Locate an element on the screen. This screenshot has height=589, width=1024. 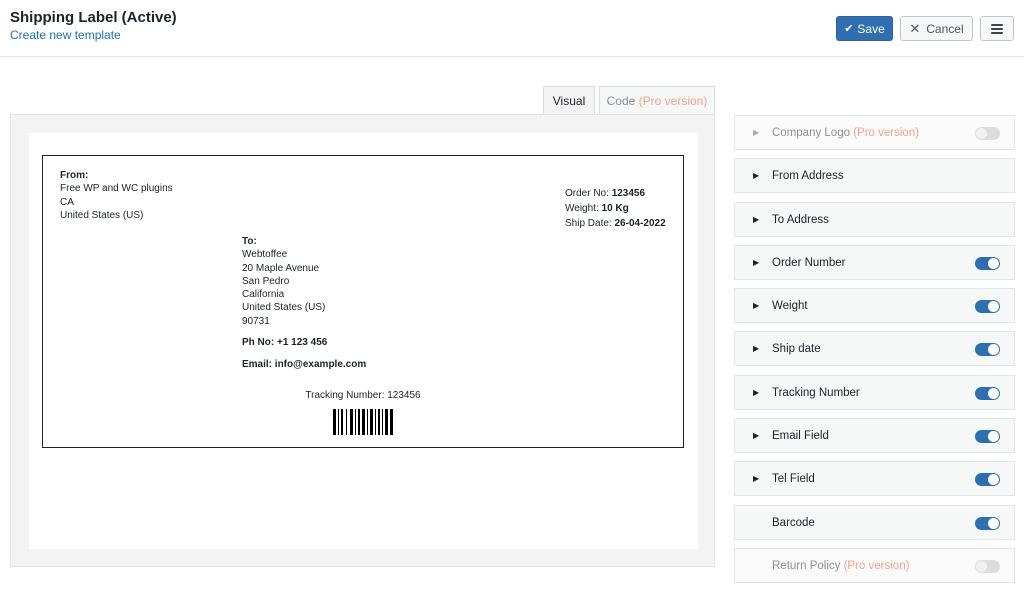
tab-visual-label: Visual is located at coordinates (569, 101).